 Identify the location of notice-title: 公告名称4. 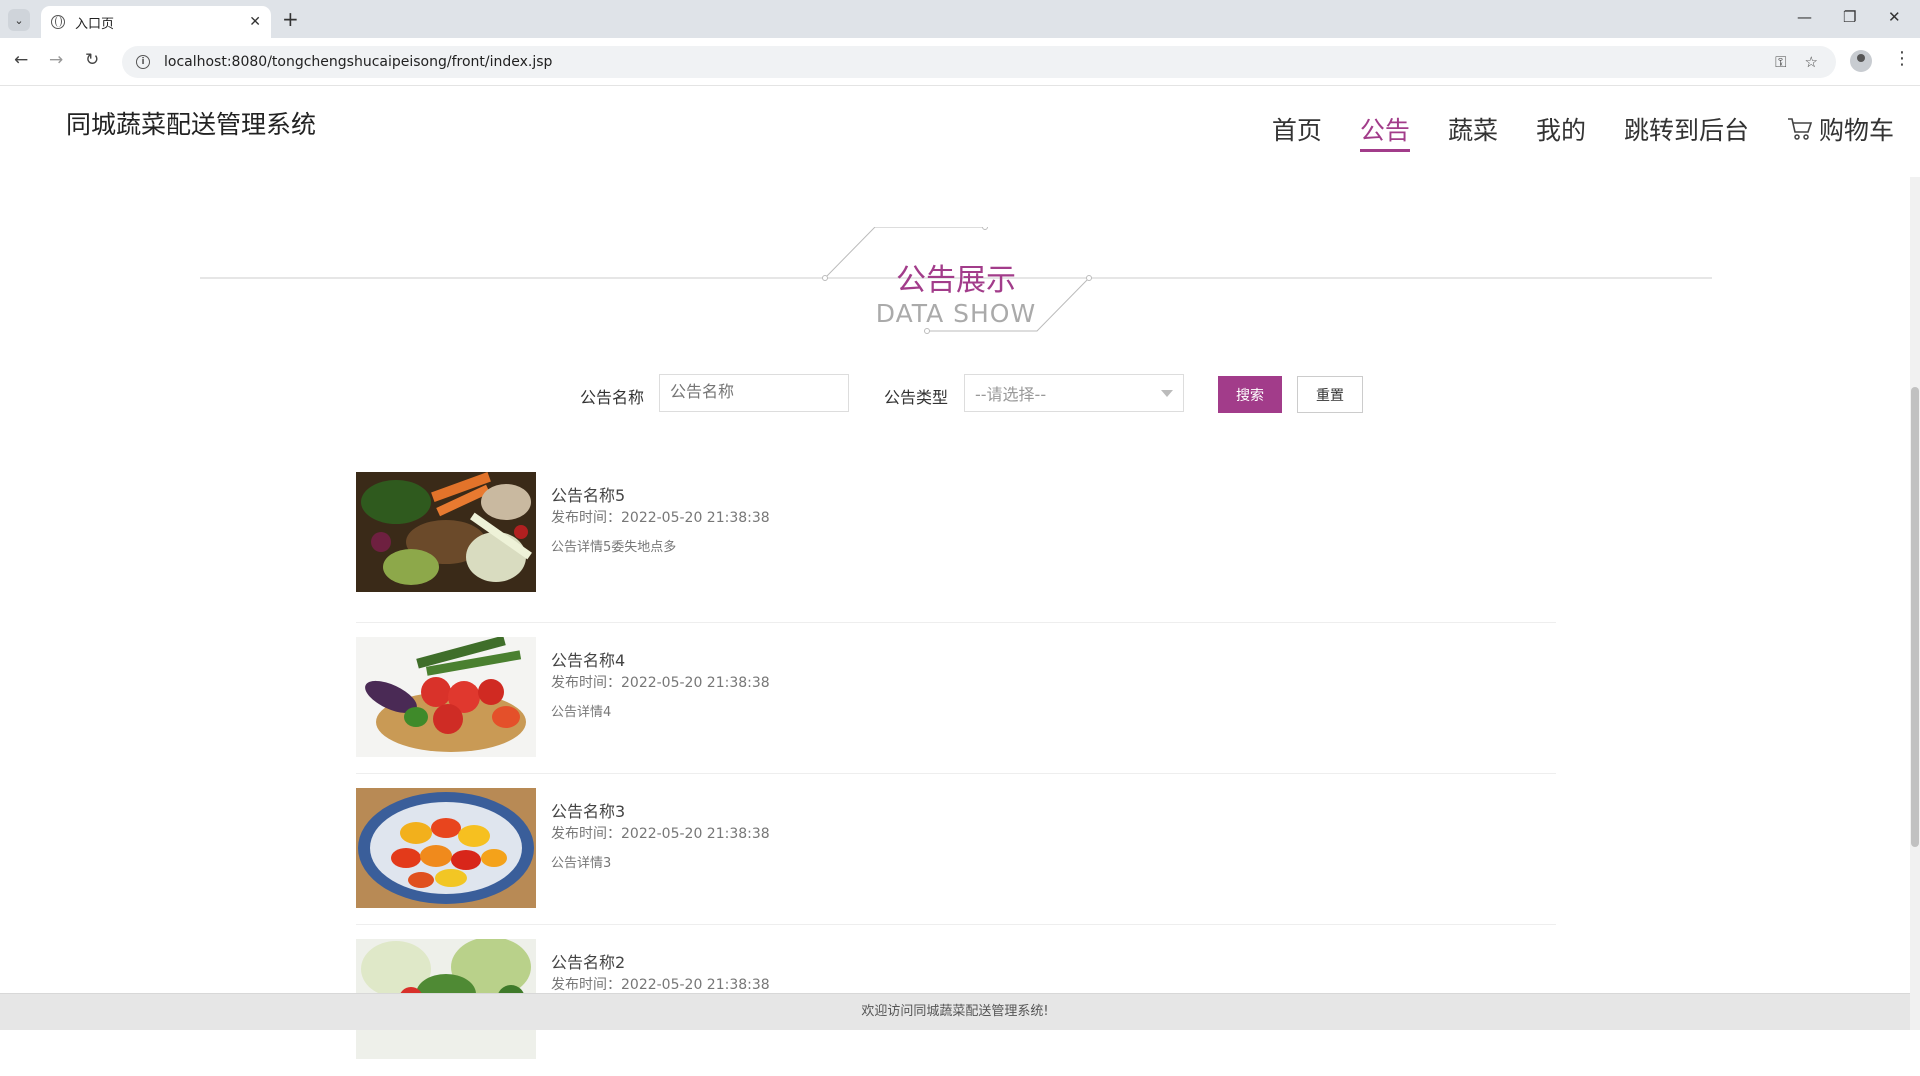
(588, 659).